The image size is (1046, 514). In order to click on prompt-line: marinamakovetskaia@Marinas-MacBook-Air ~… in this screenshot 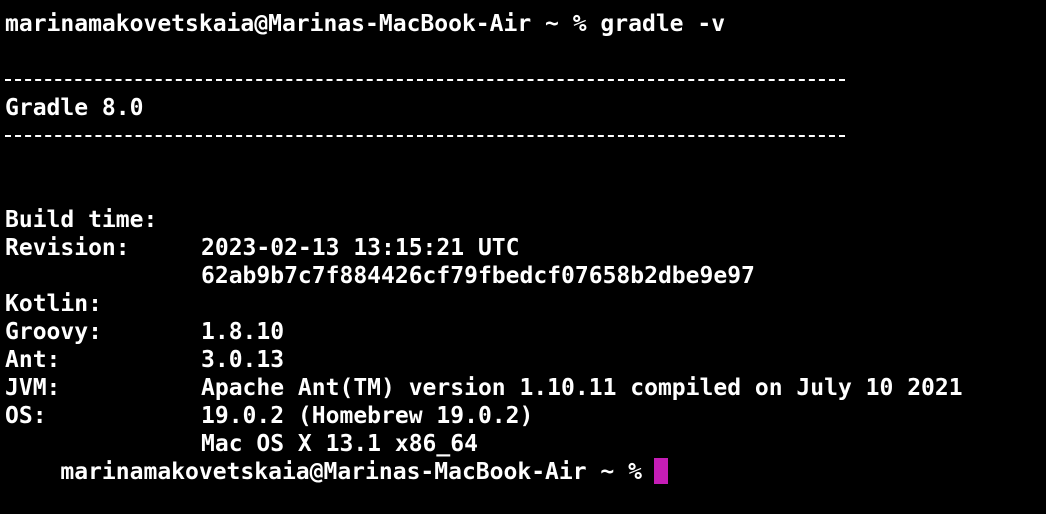, I will do `click(336, 457)`.